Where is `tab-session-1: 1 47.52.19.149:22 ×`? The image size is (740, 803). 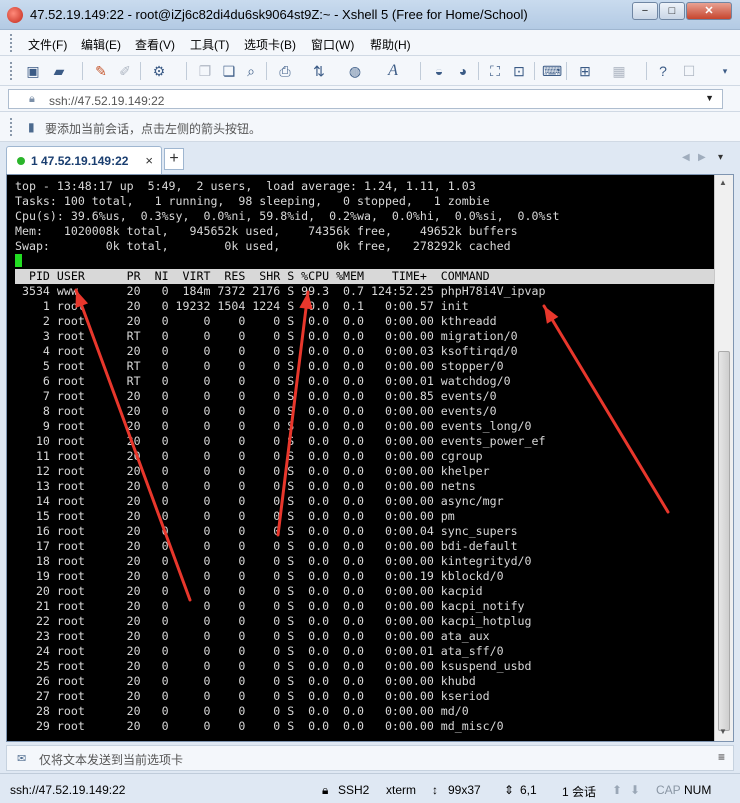
tab-session-1: 1 47.52.19.149:22 × is located at coordinates (84, 160).